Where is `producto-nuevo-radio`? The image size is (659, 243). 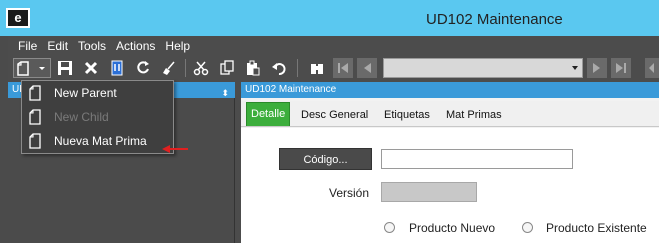
producto-nuevo-radio is located at coordinates (389, 227).